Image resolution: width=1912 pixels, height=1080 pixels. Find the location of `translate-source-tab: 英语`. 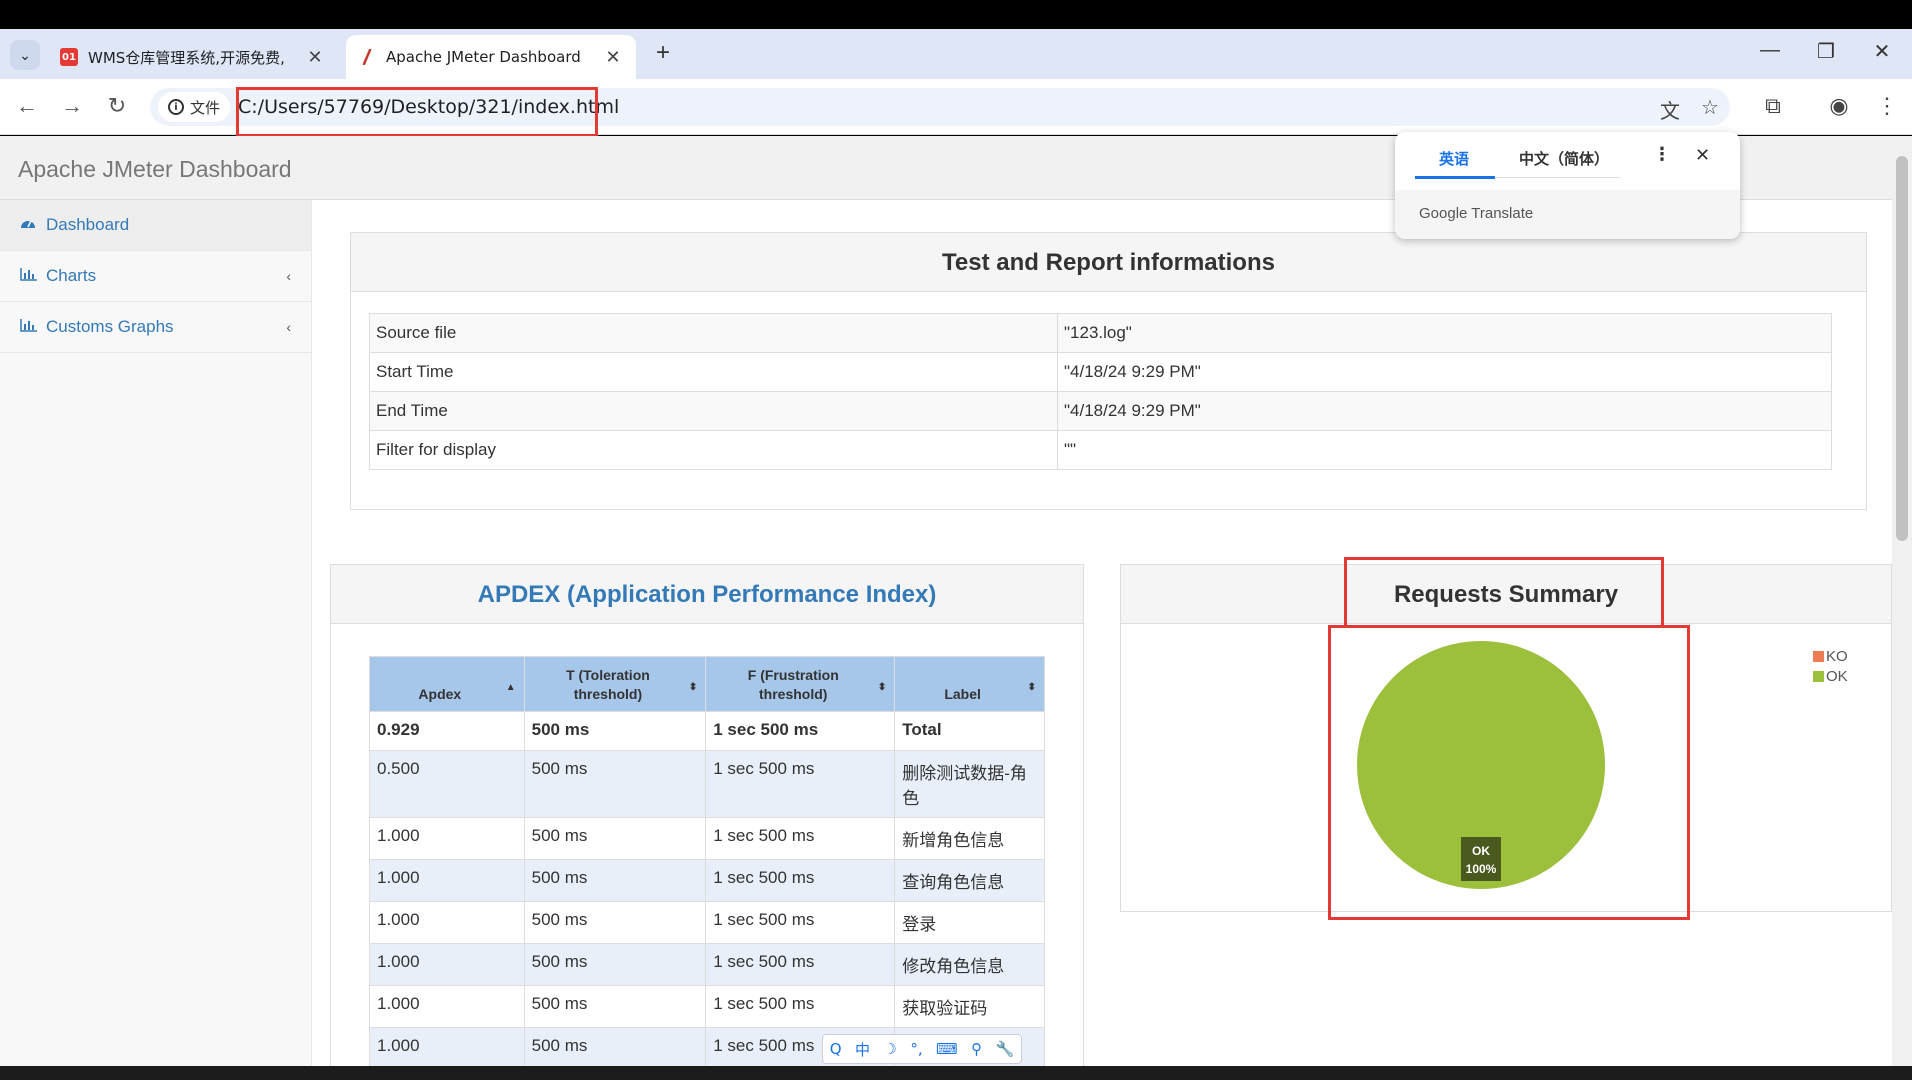

translate-source-tab: 英语 is located at coordinates (1454, 158).